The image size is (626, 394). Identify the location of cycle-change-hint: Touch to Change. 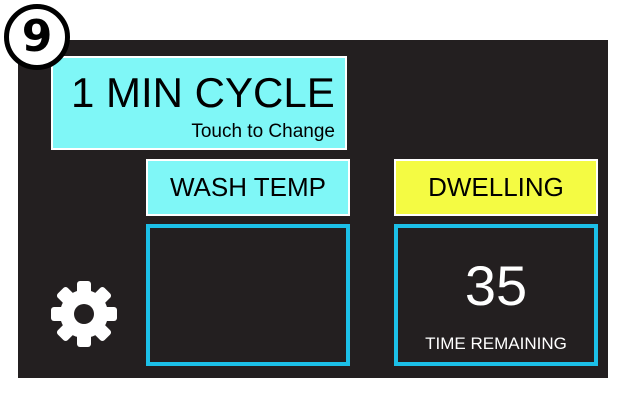
(263, 131).